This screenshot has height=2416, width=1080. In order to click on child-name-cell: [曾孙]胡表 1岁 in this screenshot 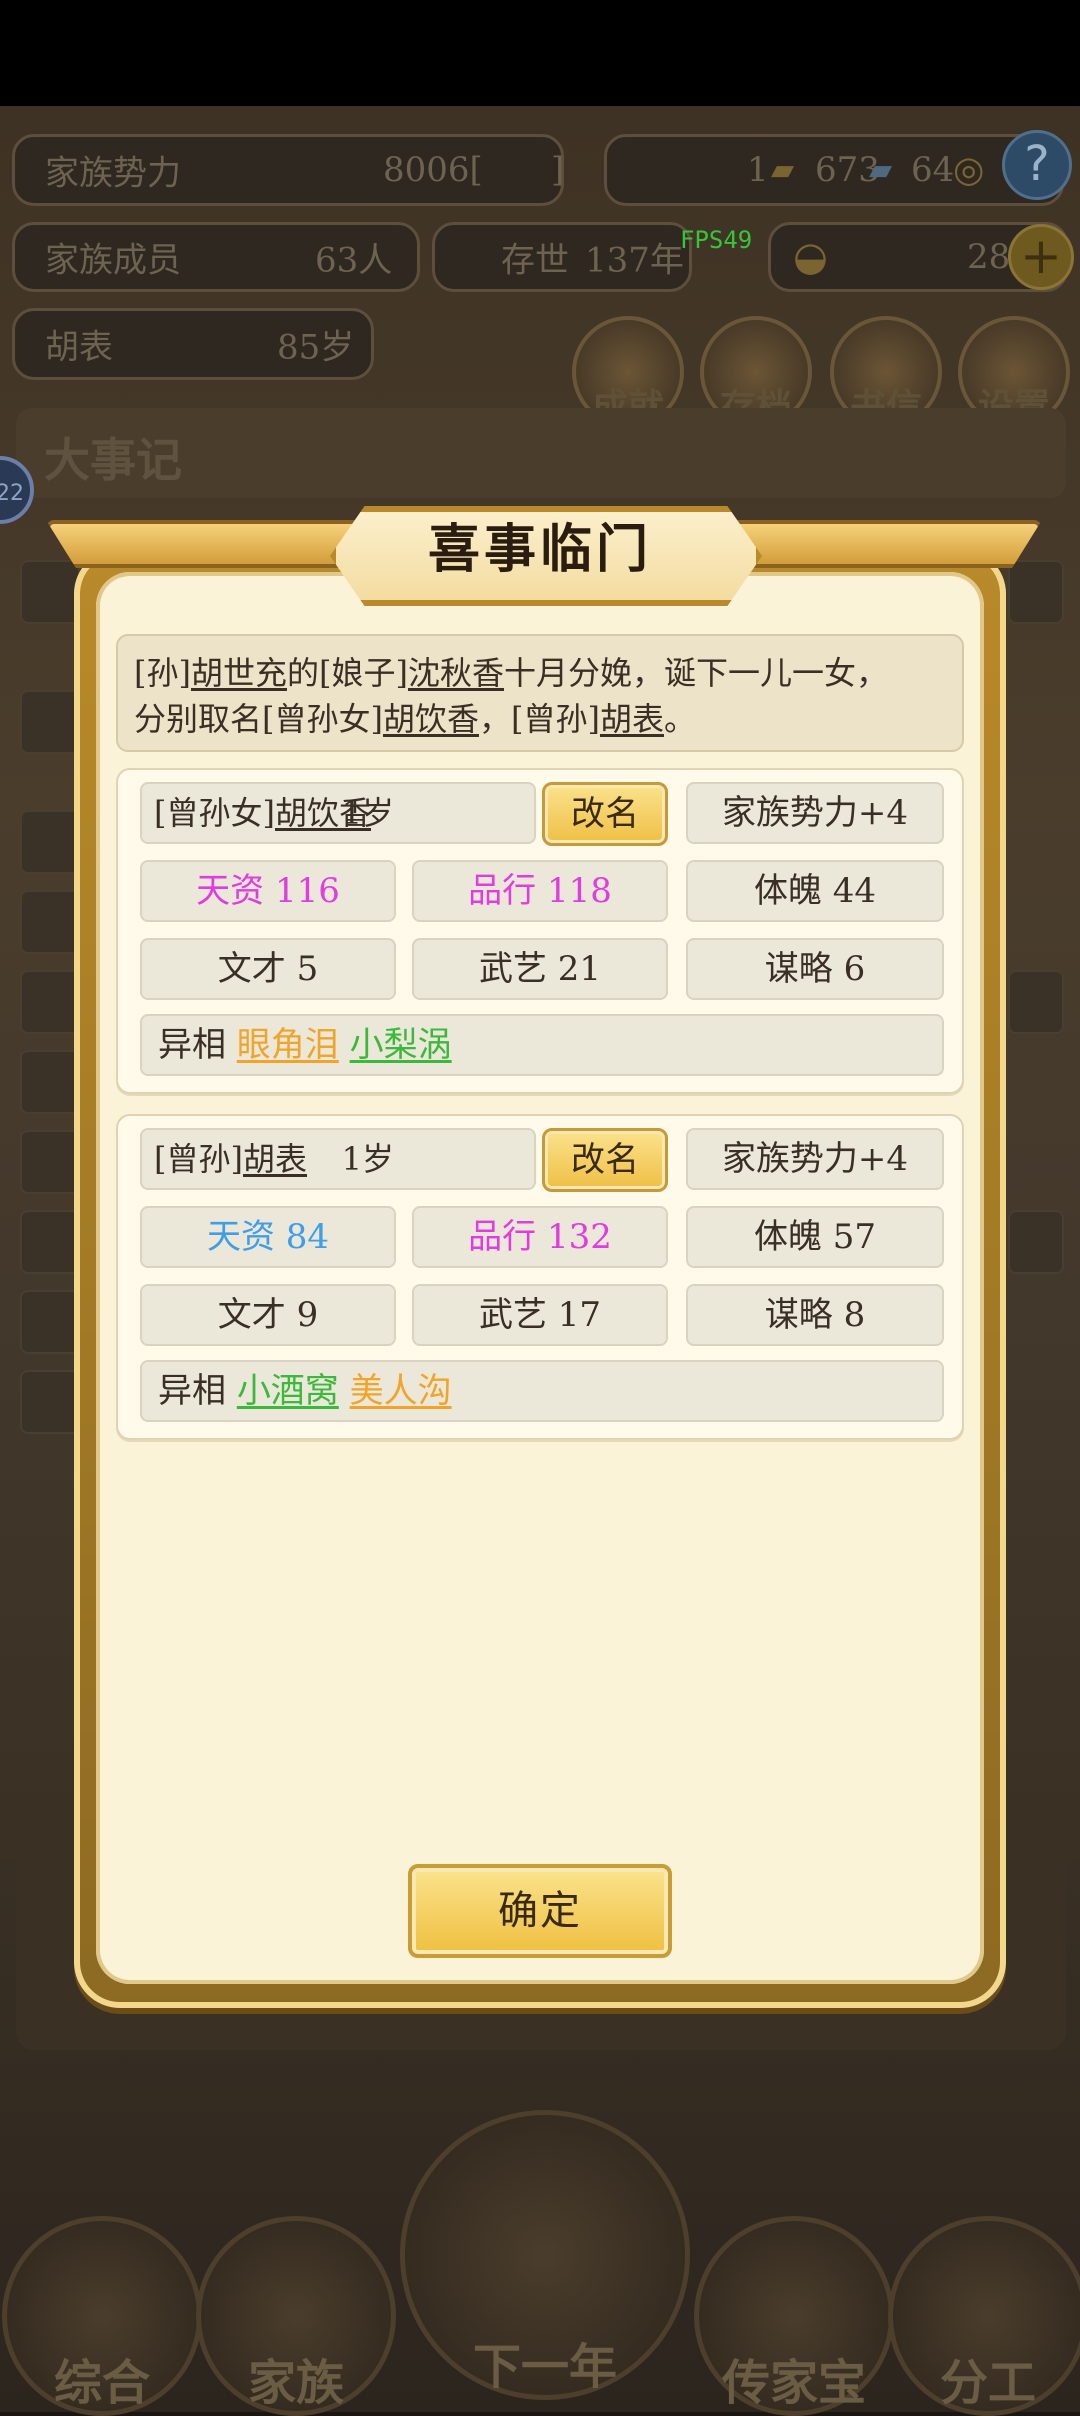, I will do `click(338, 1159)`.